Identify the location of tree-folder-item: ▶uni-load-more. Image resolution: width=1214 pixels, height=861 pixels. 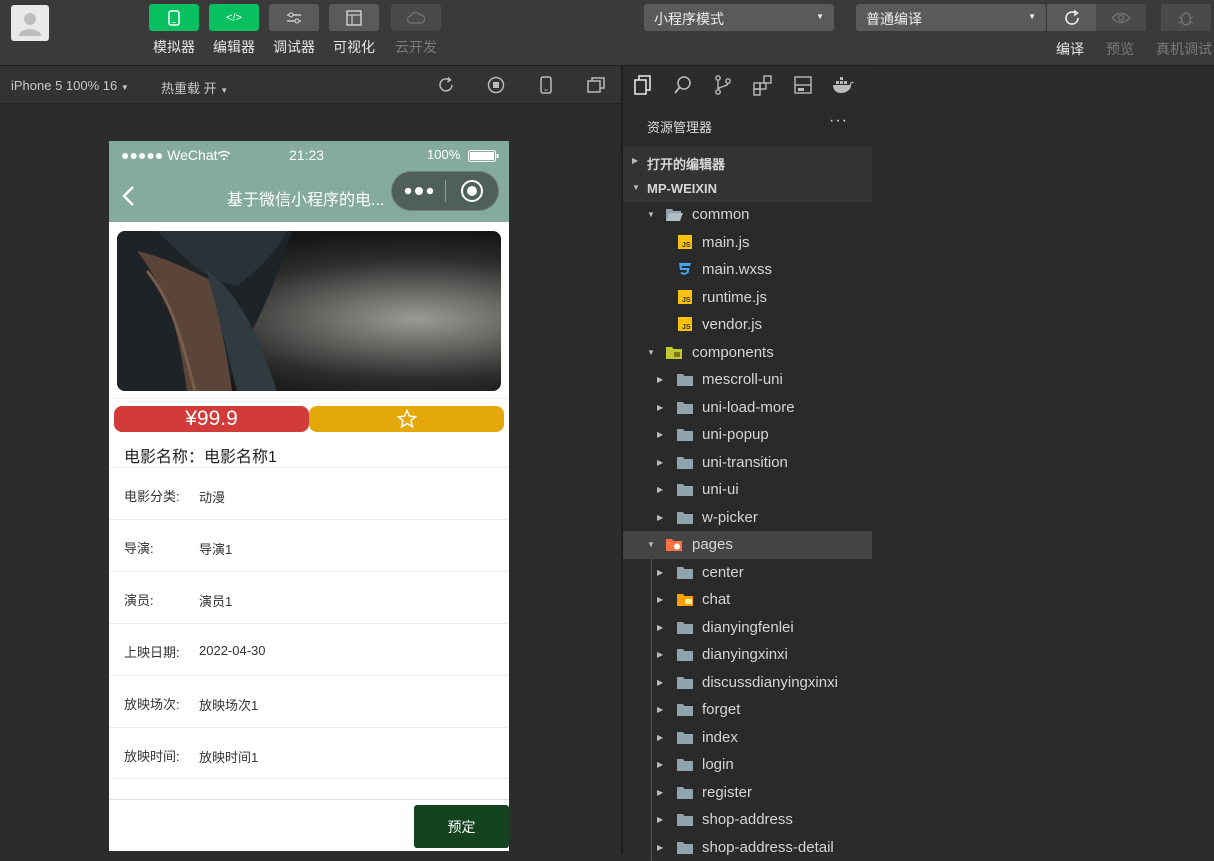
(747, 408).